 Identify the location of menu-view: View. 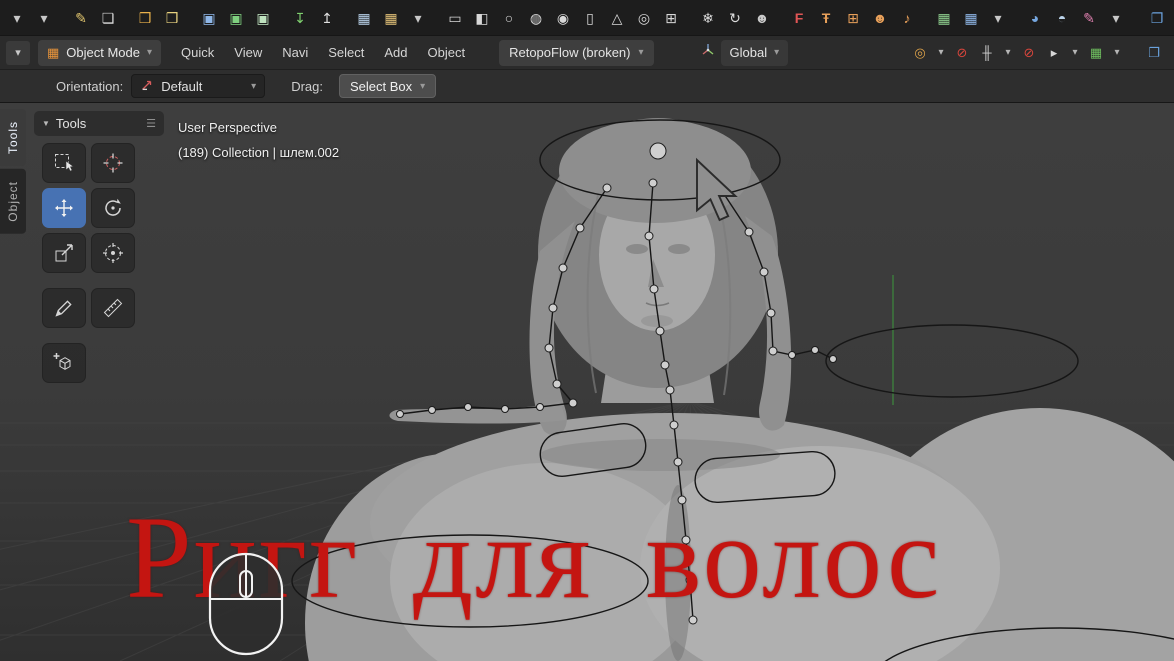
(248, 53).